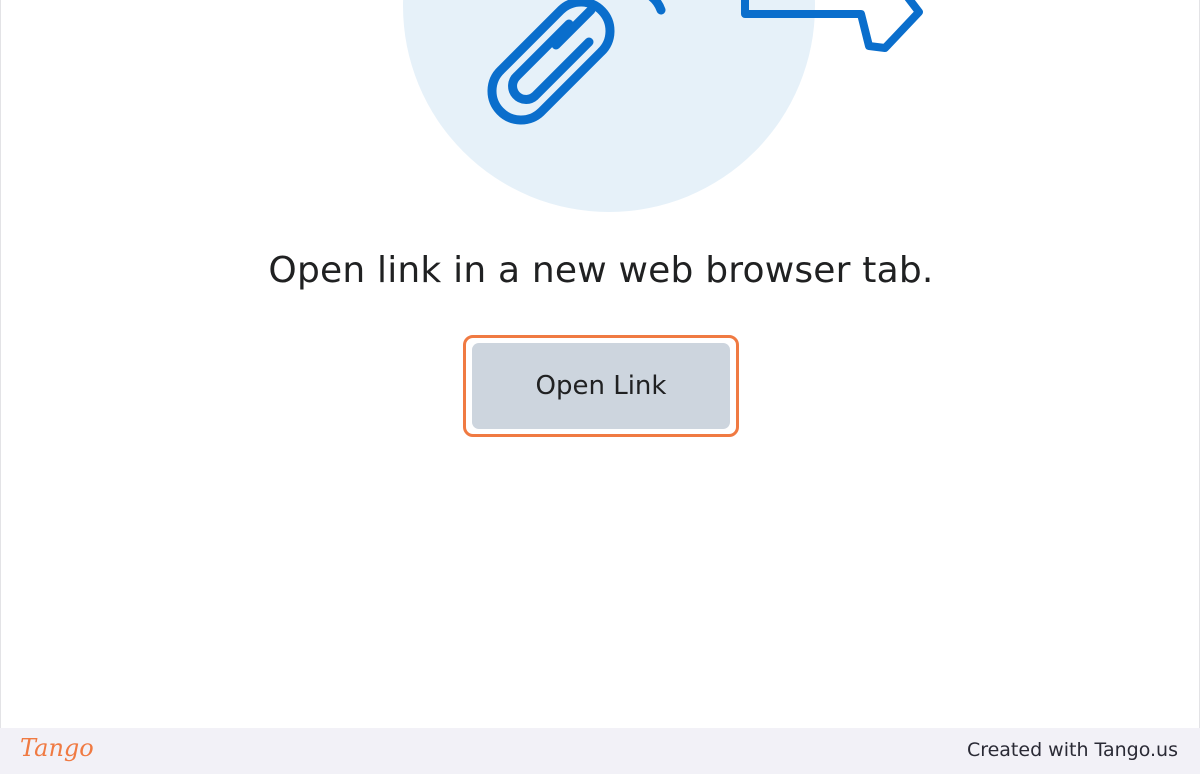  Describe the element at coordinates (663, 106) in the screenshot. I see `link-illustration` at that location.